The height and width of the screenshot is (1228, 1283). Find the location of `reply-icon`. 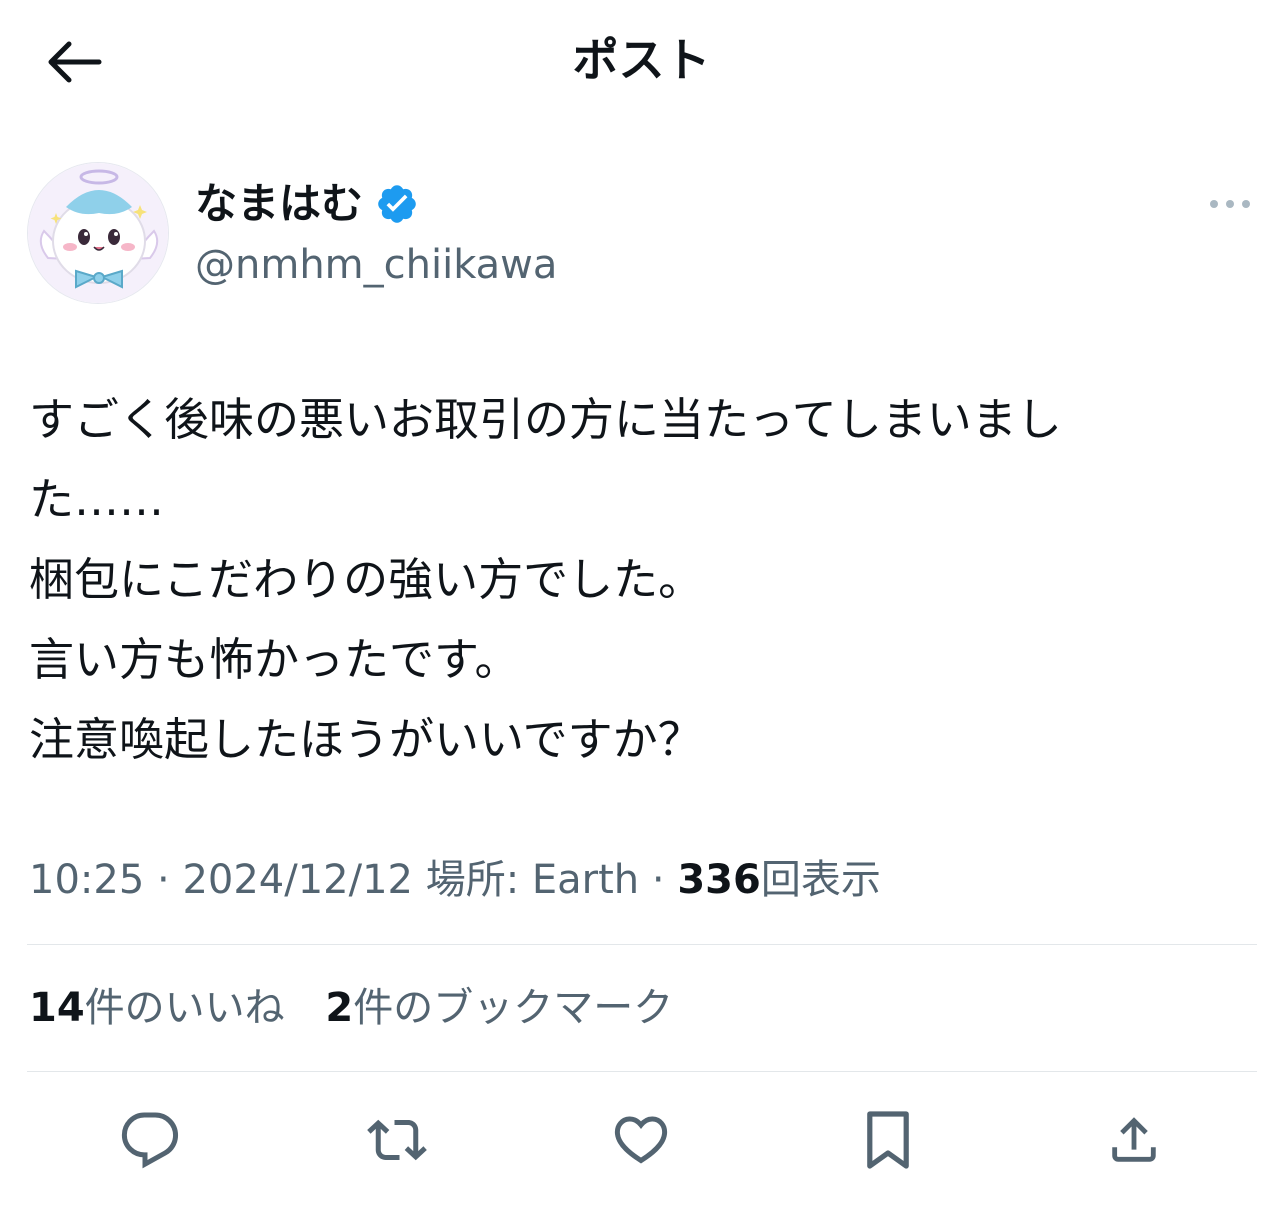

reply-icon is located at coordinates (150, 1140).